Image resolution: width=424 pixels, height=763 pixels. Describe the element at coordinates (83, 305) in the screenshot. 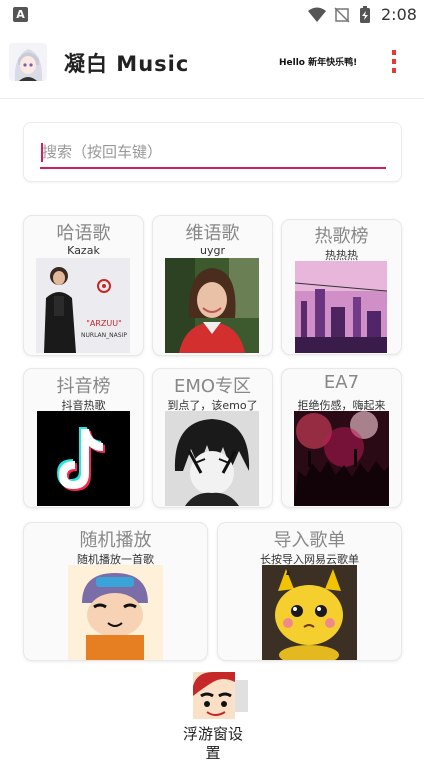

I see `album-cover-image: "ARZUU" NURLAN_NASIP` at that location.